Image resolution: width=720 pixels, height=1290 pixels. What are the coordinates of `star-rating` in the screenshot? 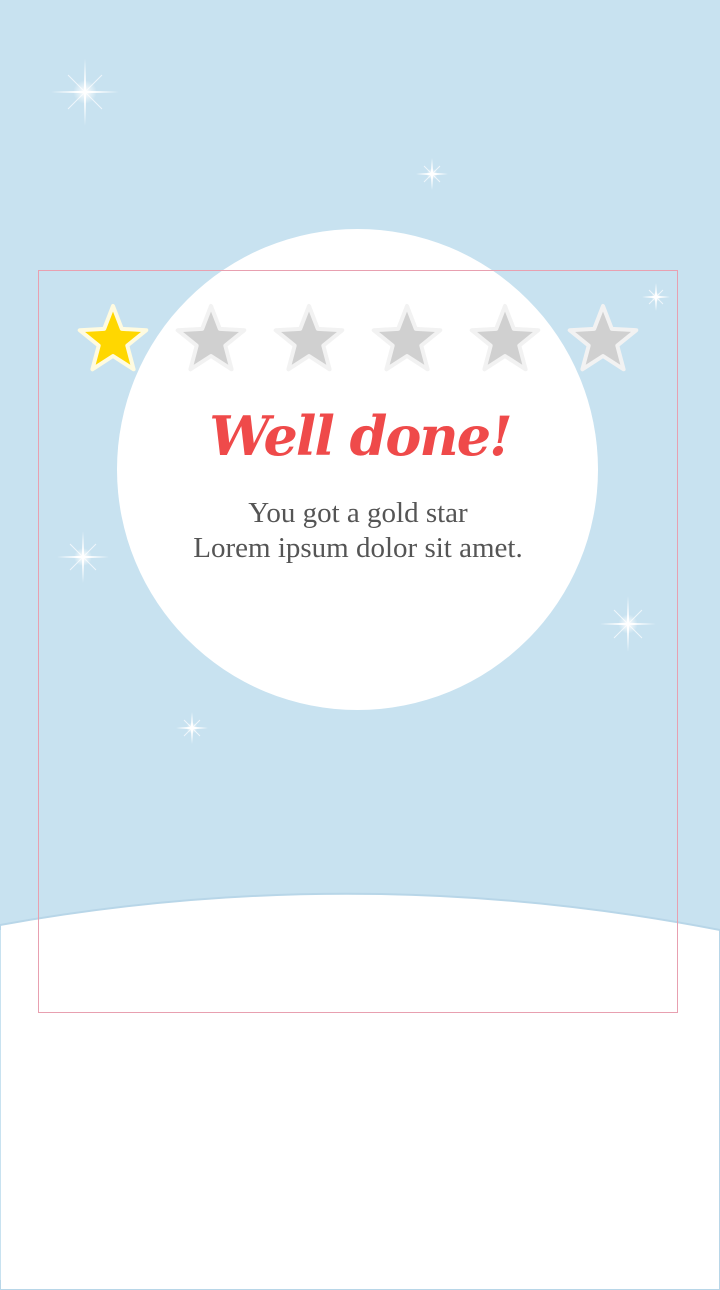 It's located at (369, 339).